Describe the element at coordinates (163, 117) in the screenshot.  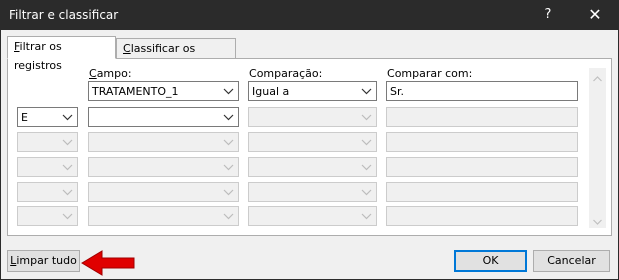
I see `row-2-field-select` at that location.